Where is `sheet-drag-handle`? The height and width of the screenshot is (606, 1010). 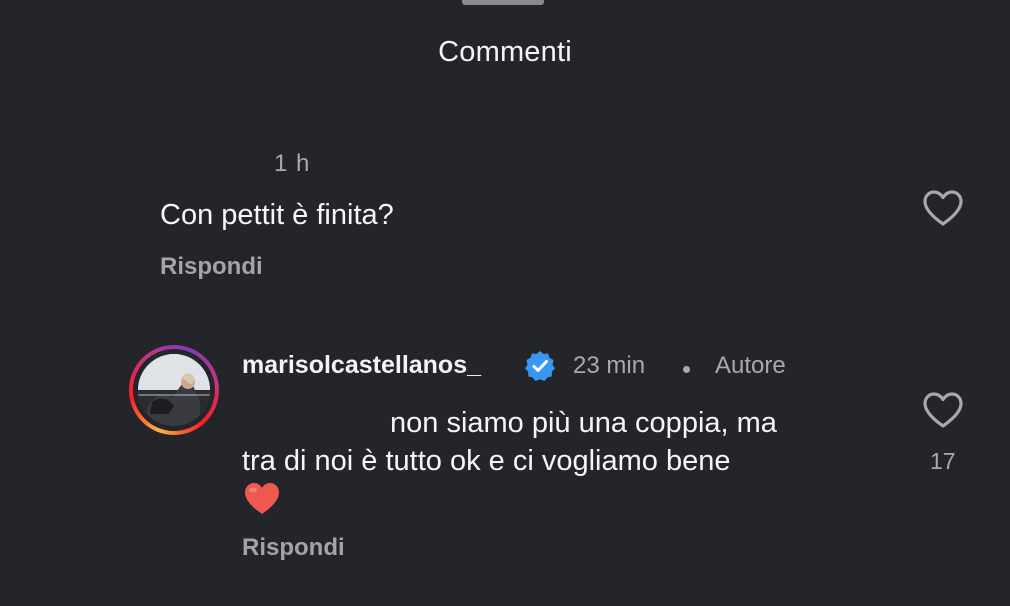 sheet-drag-handle is located at coordinates (503, 2).